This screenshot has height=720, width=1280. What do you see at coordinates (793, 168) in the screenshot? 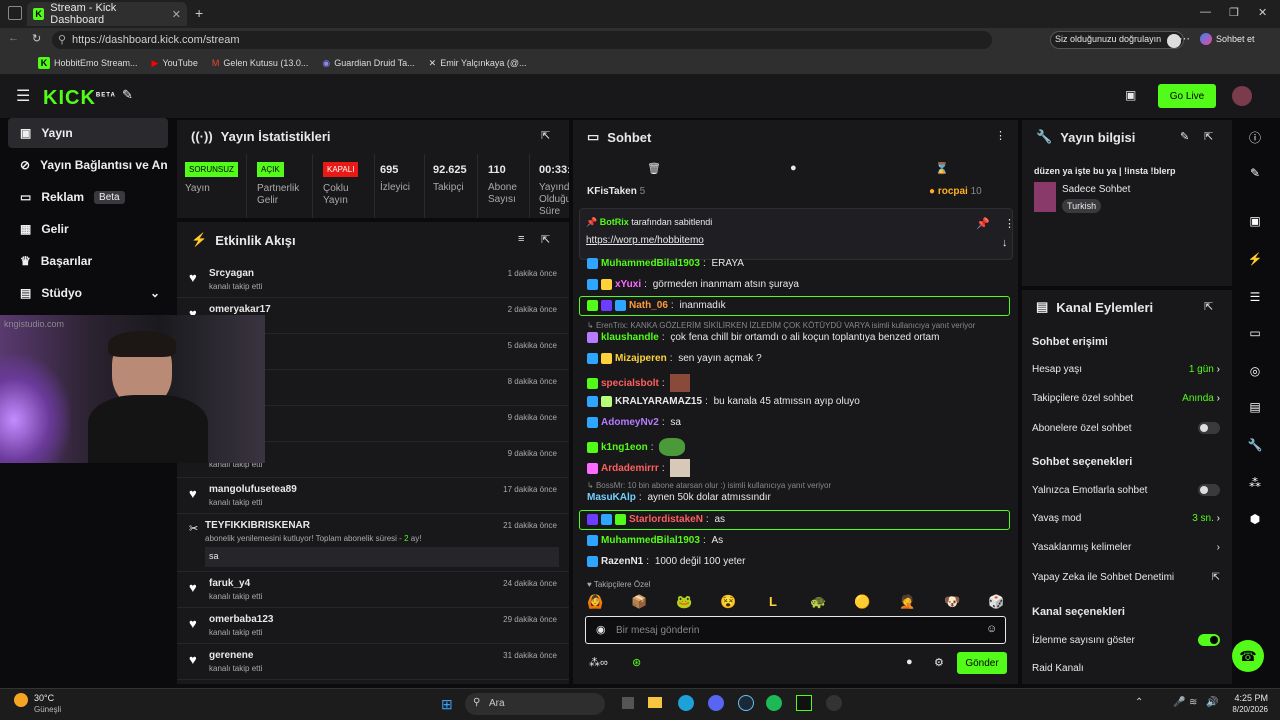
I see `chat-filter-icon: ●` at bounding box center [793, 168].